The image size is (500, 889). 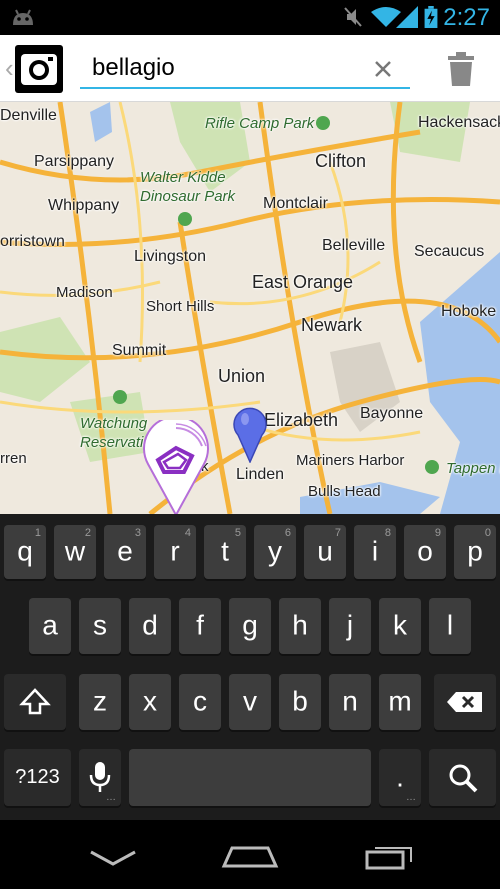 What do you see at coordinates (392, 413) in the screenshot?
I see `map-label: Bayonne` at bounding box center [392, 413].